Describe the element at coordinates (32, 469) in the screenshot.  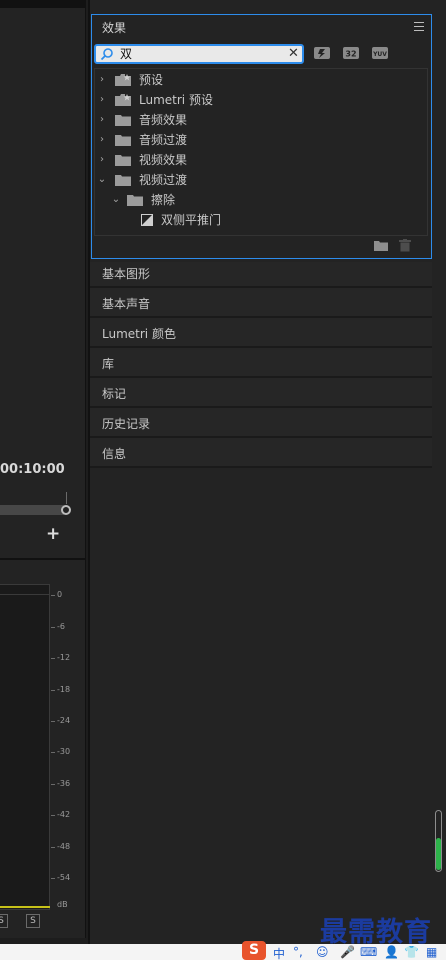
I see `timecode-display: 00:10:00` at that location.